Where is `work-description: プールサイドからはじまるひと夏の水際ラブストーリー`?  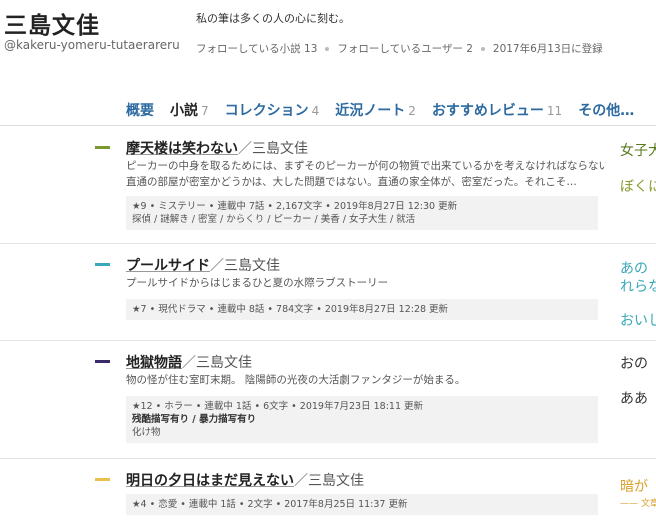 work-description: プールサイドからはじまるひと夏の水際ラブストーリー is located at coordinates (257, 283).